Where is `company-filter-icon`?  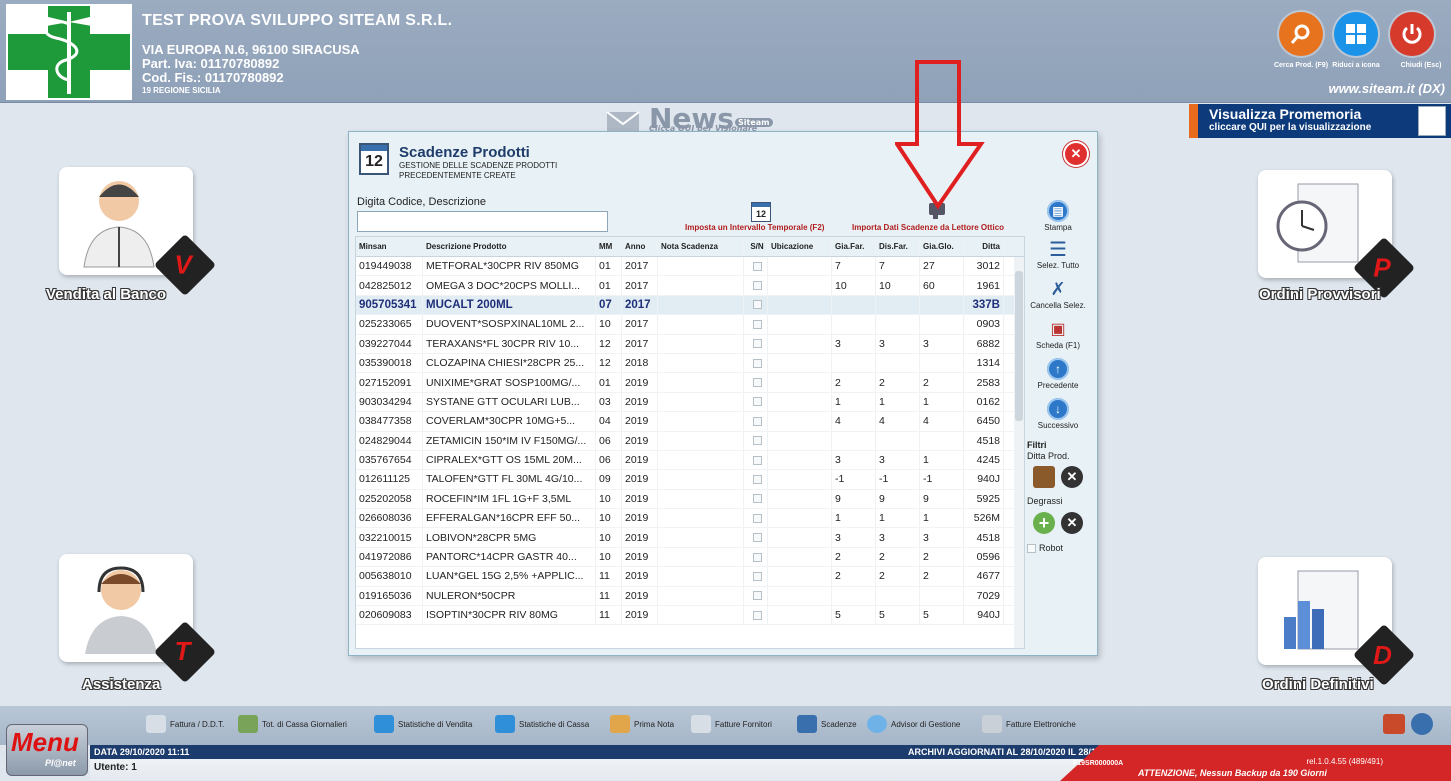
company-filter-icon is located at coordinates (1044, 477).